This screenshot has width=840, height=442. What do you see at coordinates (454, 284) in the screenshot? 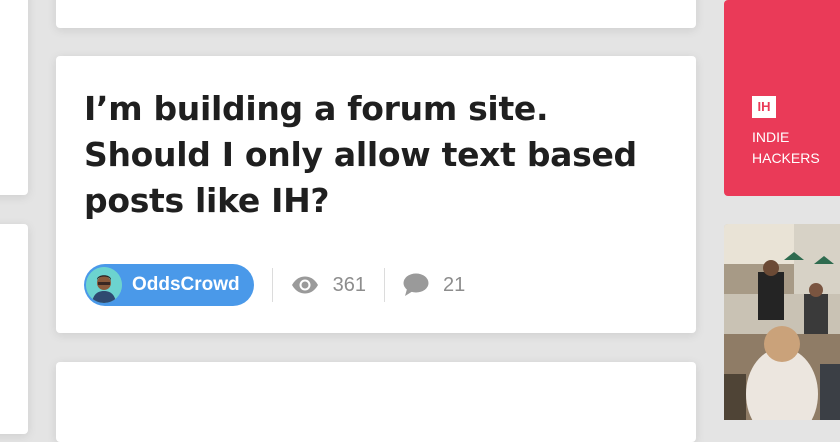
I see `comments-count: 21` at bounding box center [454, 284].